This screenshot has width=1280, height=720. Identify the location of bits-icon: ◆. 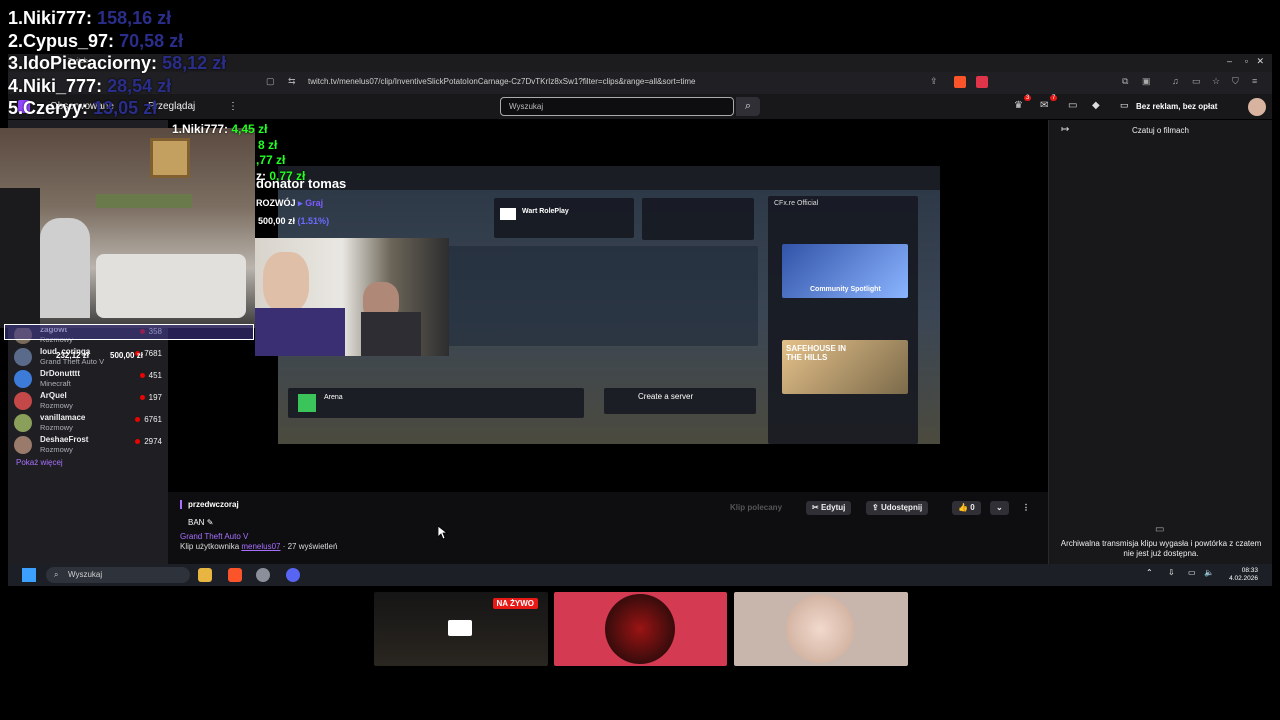
(1096, 105).